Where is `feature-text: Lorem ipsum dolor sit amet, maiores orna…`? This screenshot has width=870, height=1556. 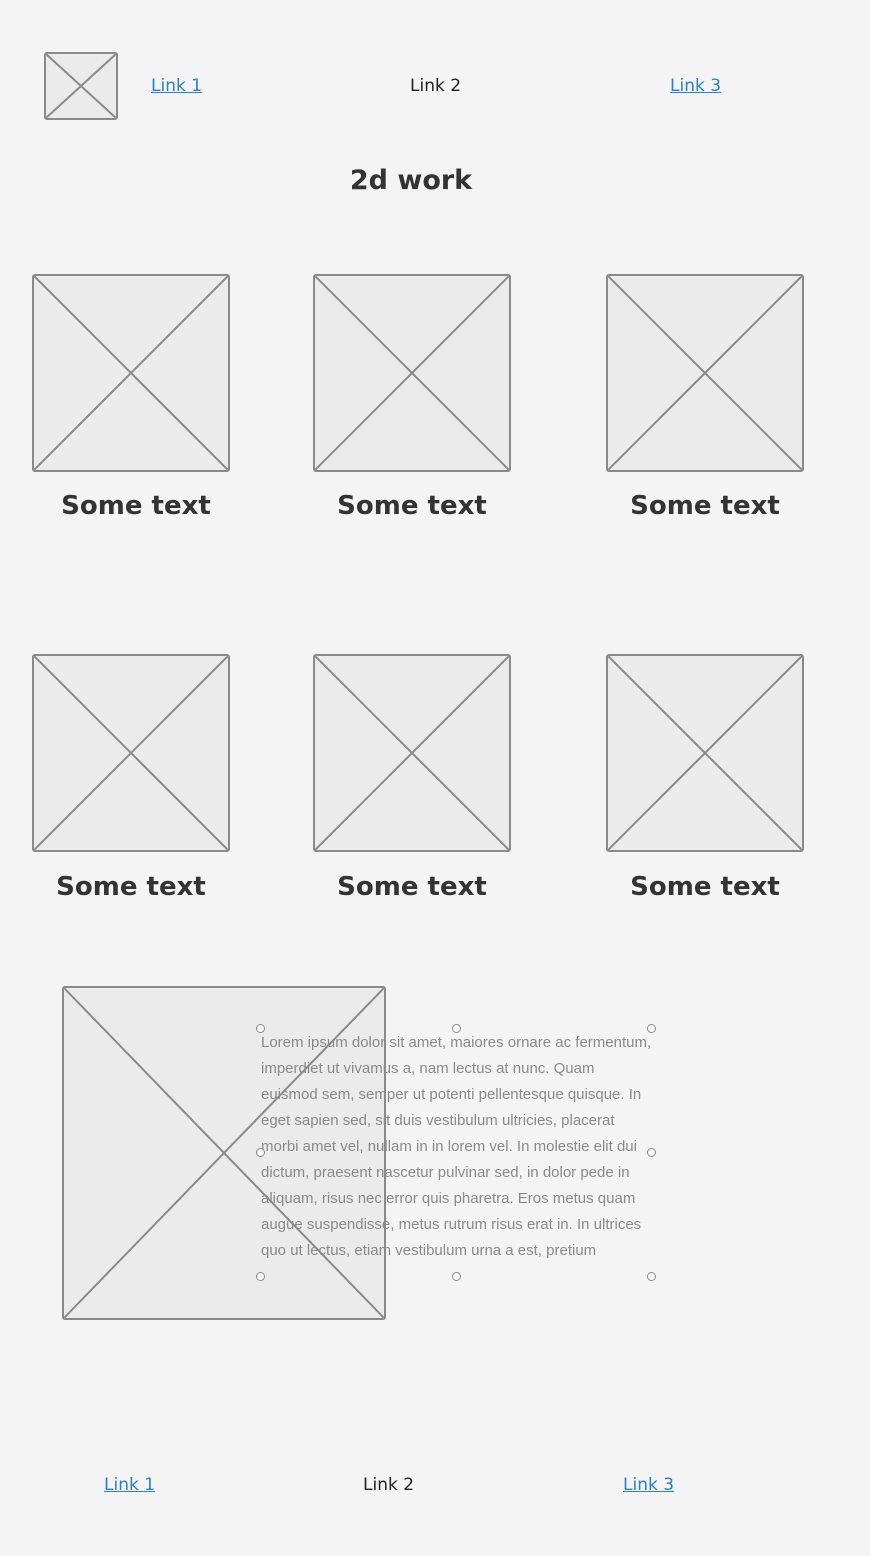
feature-text: Lorem ipsum dolor sit amet, maiores orna… is located at coordinates (456, 1153).